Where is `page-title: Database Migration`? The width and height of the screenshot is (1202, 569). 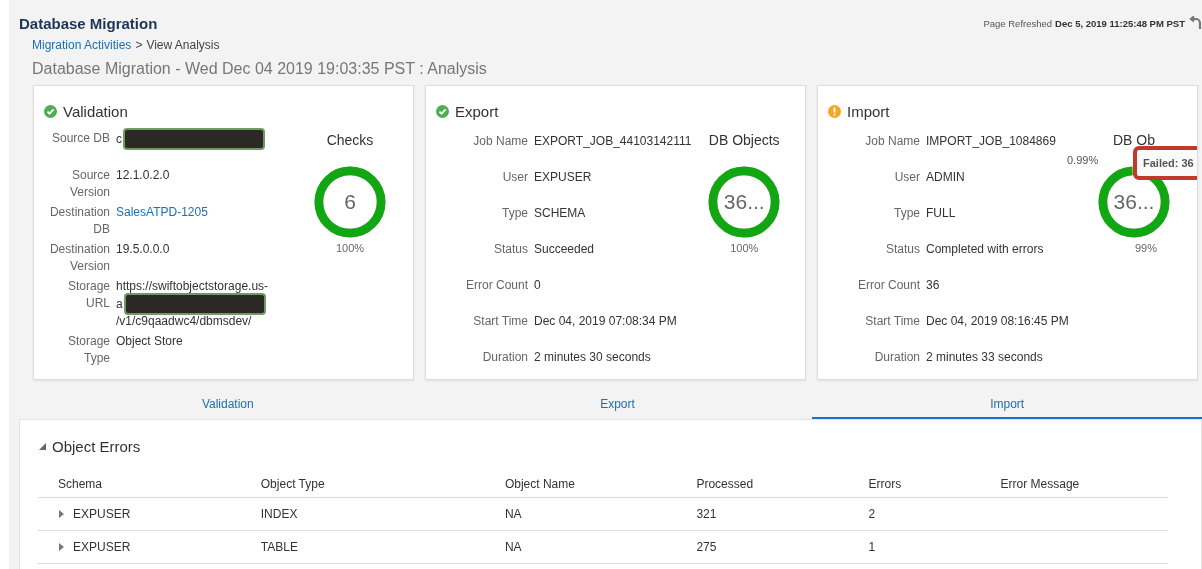
page-title: Database Migration is located at coordinates (88, 23).